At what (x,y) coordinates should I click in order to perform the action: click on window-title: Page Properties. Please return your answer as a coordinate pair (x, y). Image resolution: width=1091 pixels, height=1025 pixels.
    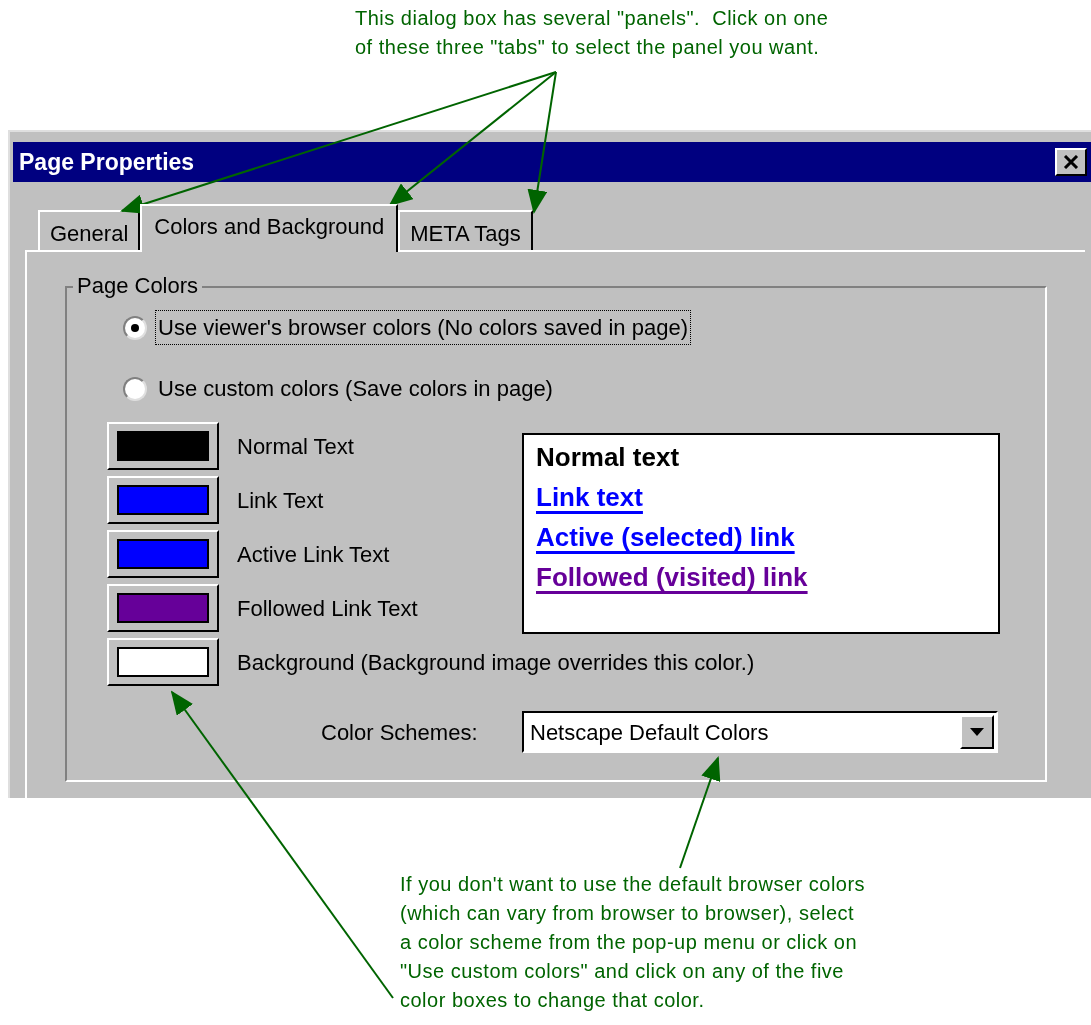
    Looking at the image, I should click on (107, 162).